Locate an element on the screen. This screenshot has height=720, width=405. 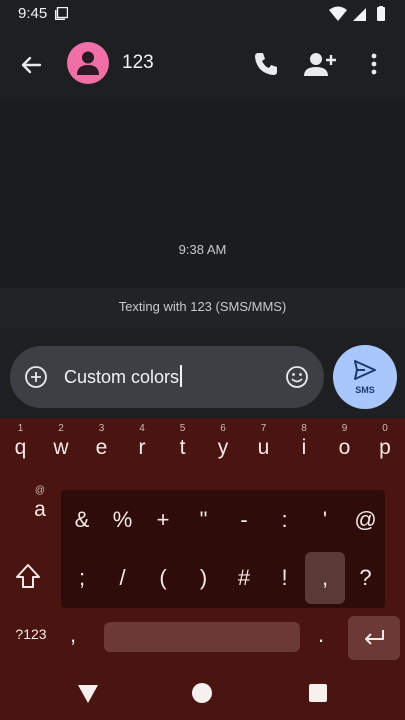
enter-key is located at coordinates (374, 638).